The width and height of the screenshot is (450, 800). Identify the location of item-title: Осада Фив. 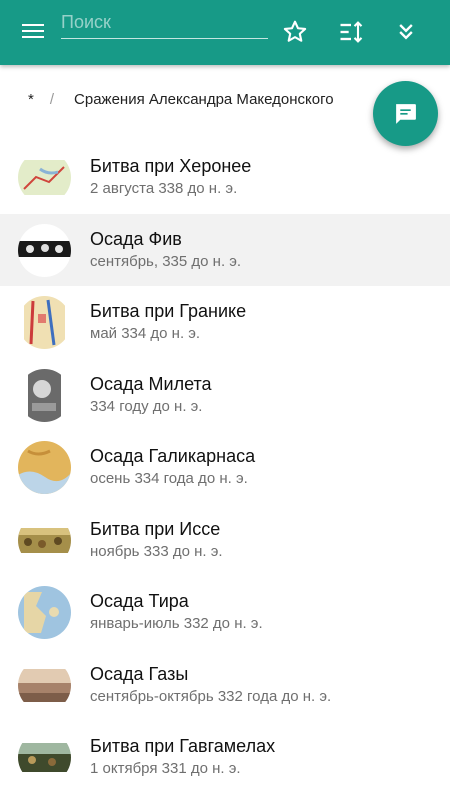
(136, 238).